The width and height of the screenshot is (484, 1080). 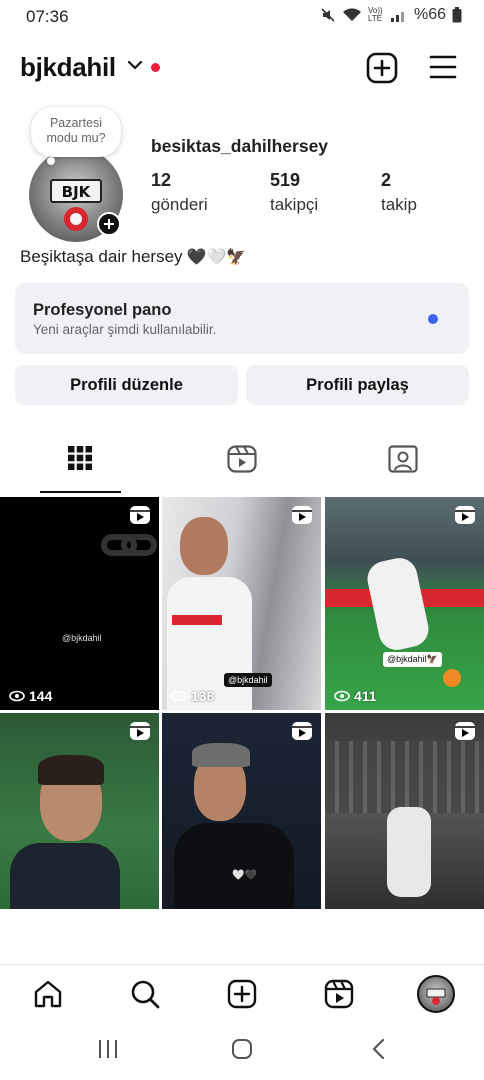 I want to click on add-story-button, so click(x=109, y=224).